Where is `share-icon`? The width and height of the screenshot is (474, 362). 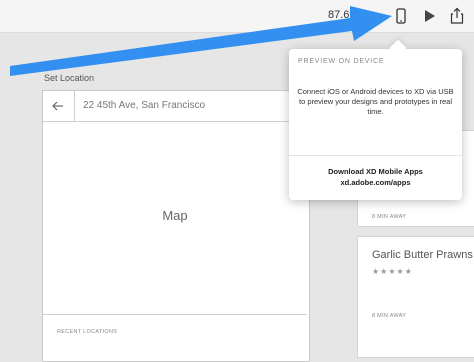 share-icon is located at coordinates (457, 16).